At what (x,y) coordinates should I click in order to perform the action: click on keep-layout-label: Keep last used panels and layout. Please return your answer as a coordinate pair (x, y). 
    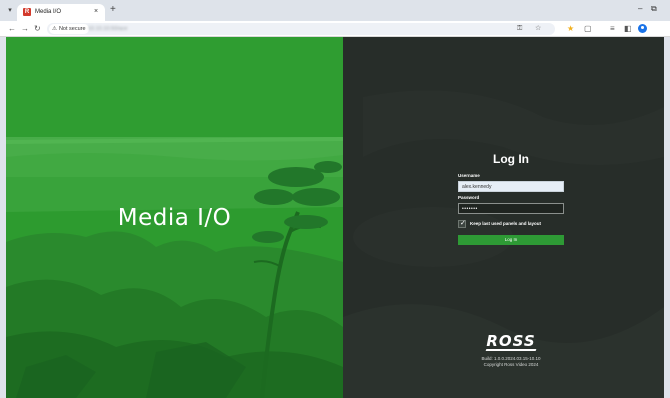
    Looking at the image, I should click on (505, 224).